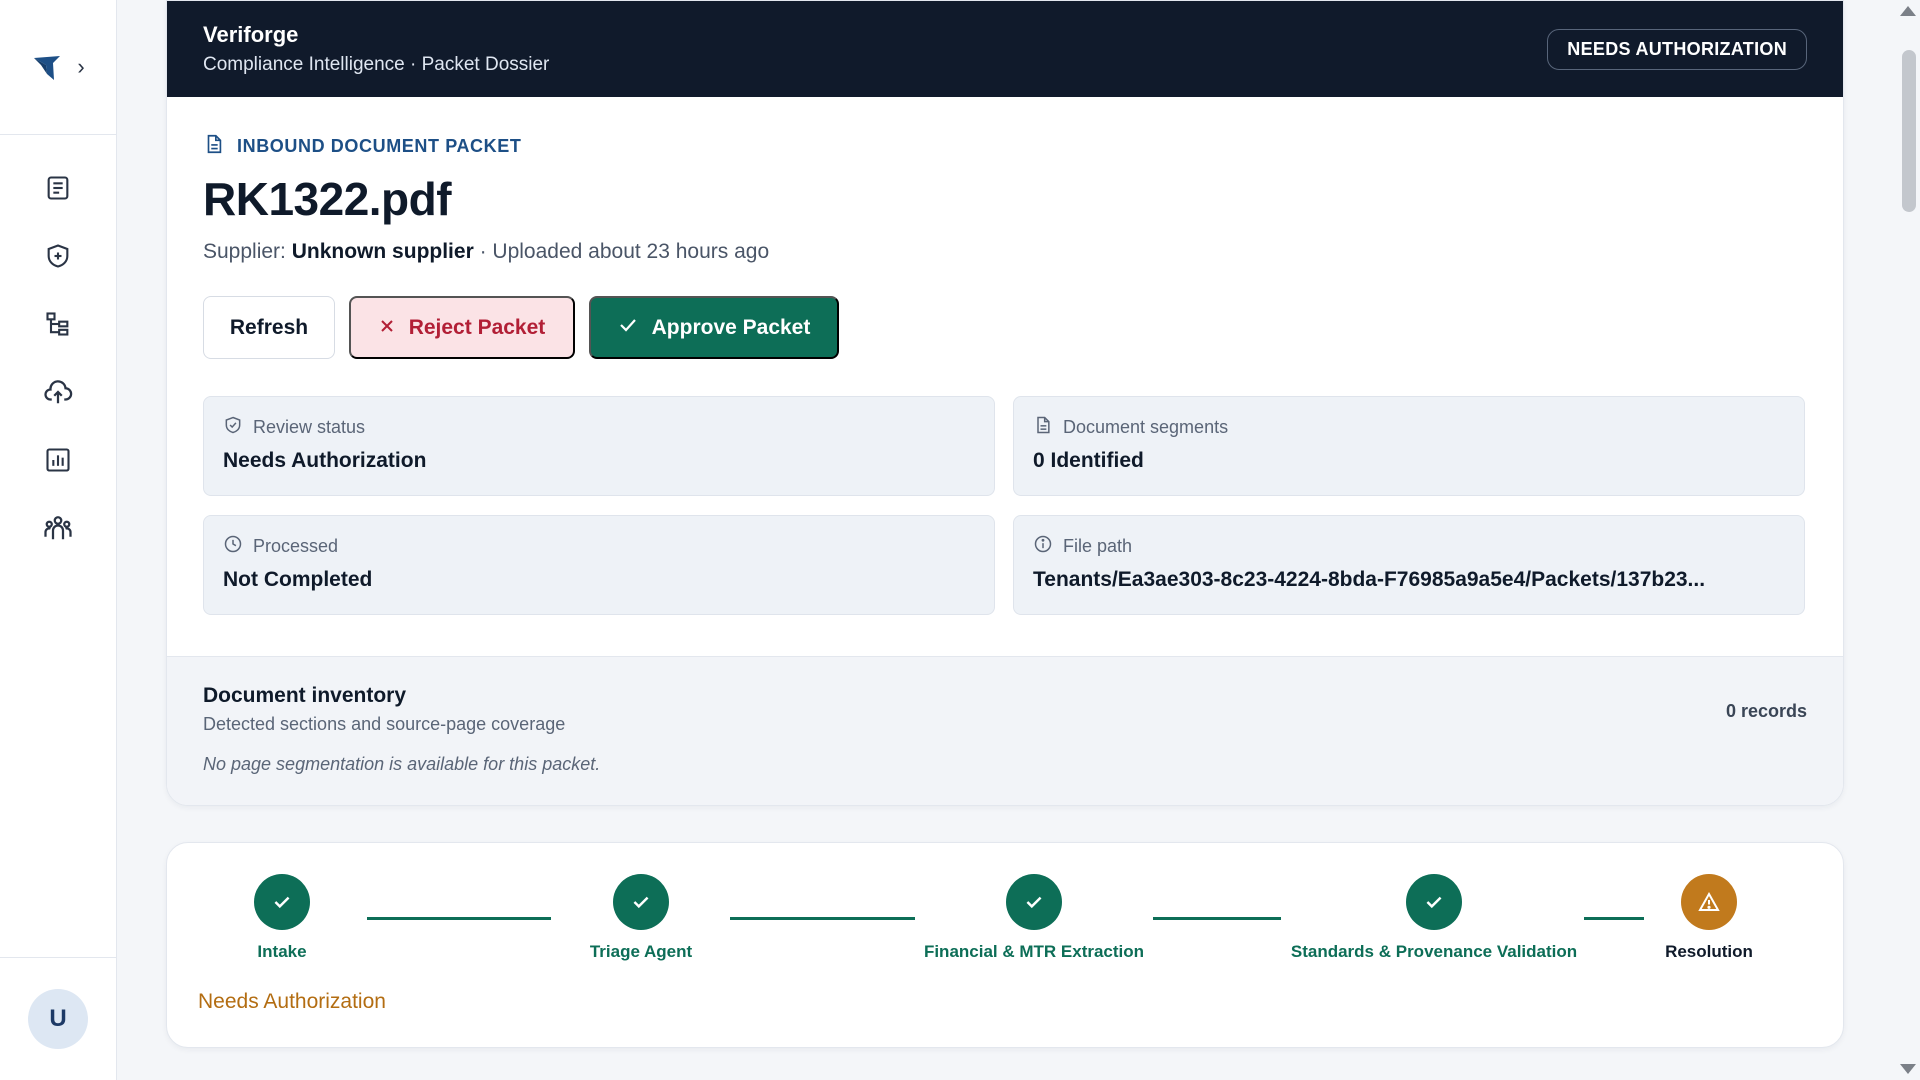  What do you see at coordinates (58, 392) in the screenshot?
I see `cloud-upload-icon` at bounding box center [58, 392].